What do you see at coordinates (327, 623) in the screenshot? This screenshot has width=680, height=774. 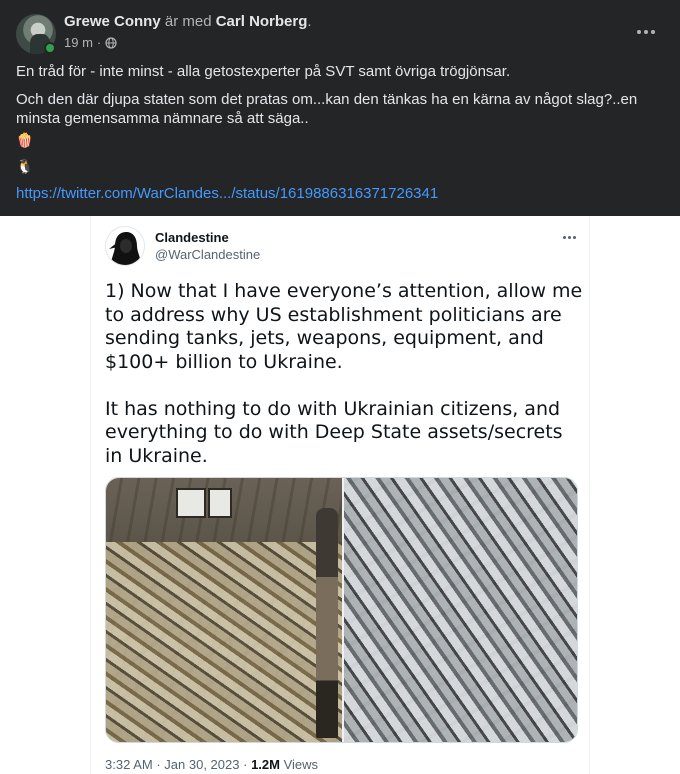 I see `standing-person` at bounding box center [327, 623].